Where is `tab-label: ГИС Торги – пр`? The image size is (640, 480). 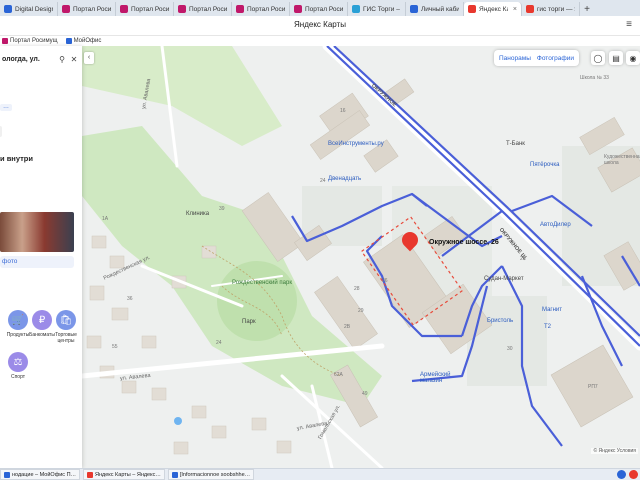
tab-label: ГИС Торги – пр is located at coordinates (382, 9).